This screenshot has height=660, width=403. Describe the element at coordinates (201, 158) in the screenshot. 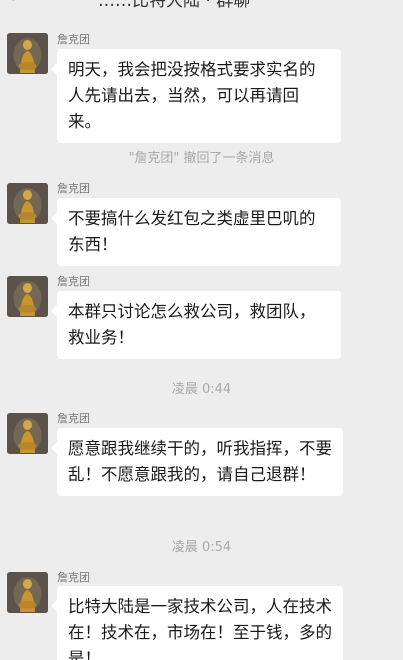

I see `system-notice: "詹克团" 撤回了一条消息` at that location.